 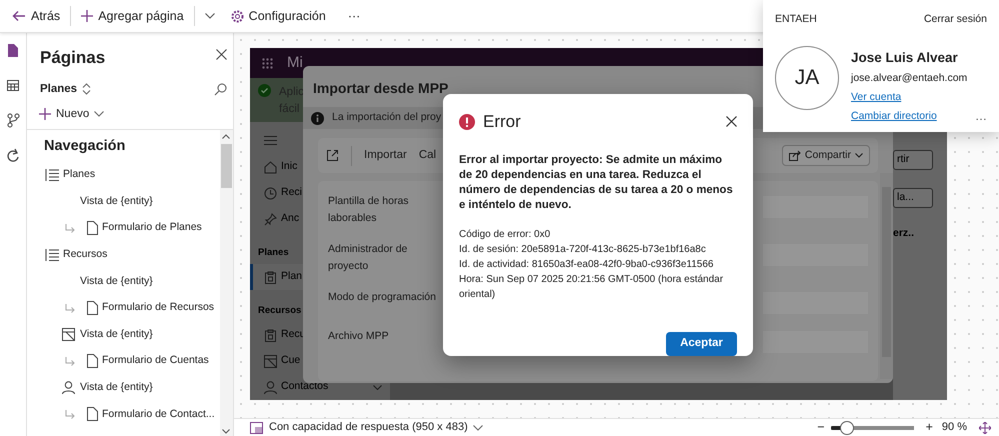 What do you see at coordinates (596, 182) in the screenshot?
I see `error-message: Error al importar proyecto: Se admite un máximo de 20 dependencias en una tarea. Reduzca el número de dependencias de su tarea a 20 o menos e inténtelo de nuevo.` at bounding box center [596, 182].